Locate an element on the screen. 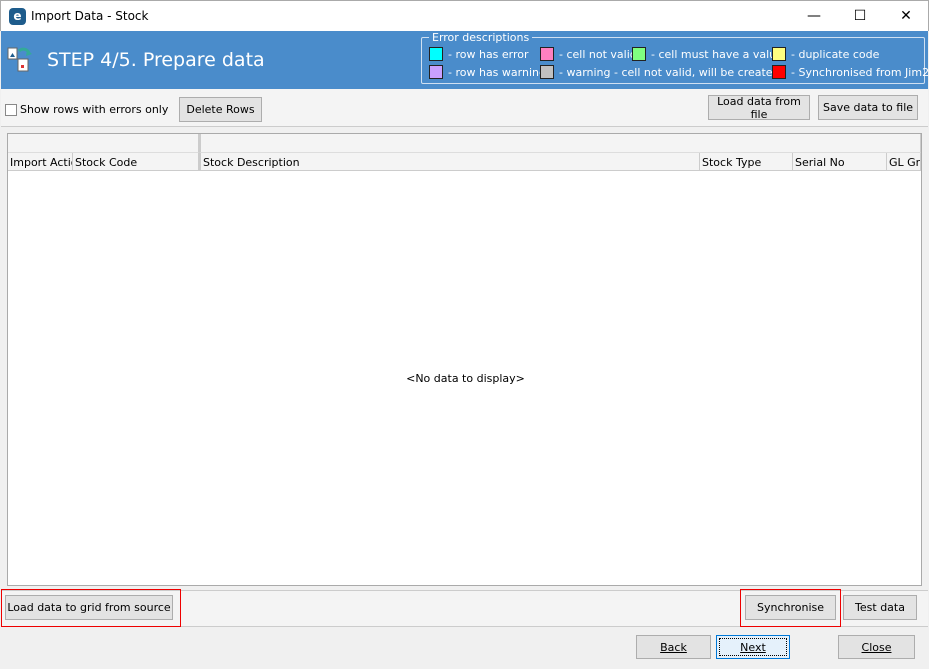  swatch-yellow is located at coordinates (779, 54).